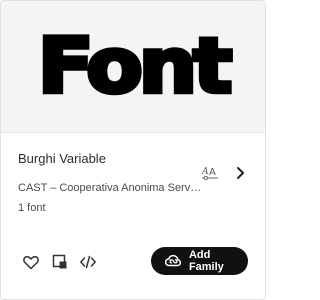  Describe the element at coordinates (88, 262) in the screenshot. I see `code-embed-icon` at that location.